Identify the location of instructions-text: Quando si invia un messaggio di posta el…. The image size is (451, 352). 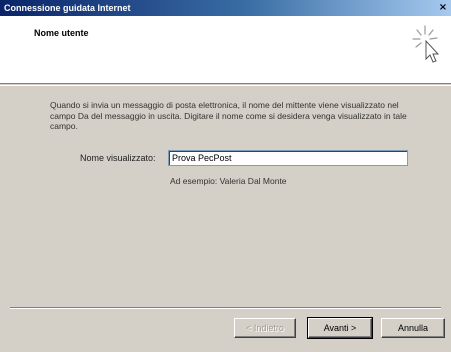
(228, 115).